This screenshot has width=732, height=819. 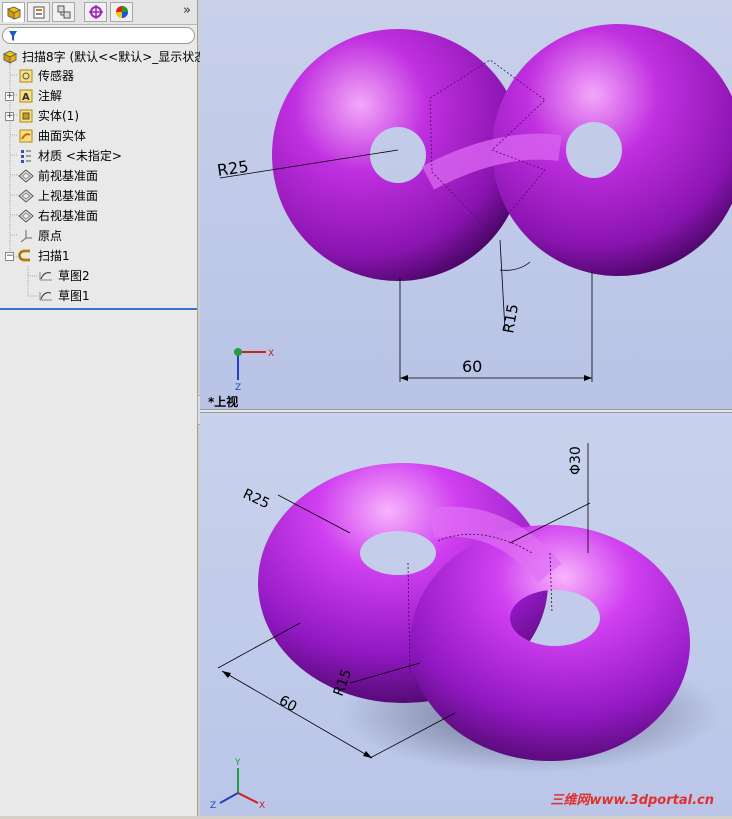 I want to click on svg-text: A, so click(x=26, y=97).